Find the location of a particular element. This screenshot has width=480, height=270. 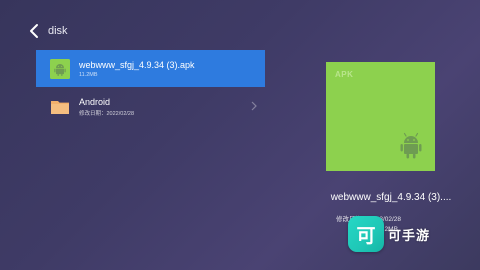

file-row-apk: webwww_sfgj_4.9.34 (3).apk 11.2MB is located at coordinates (150, 68).